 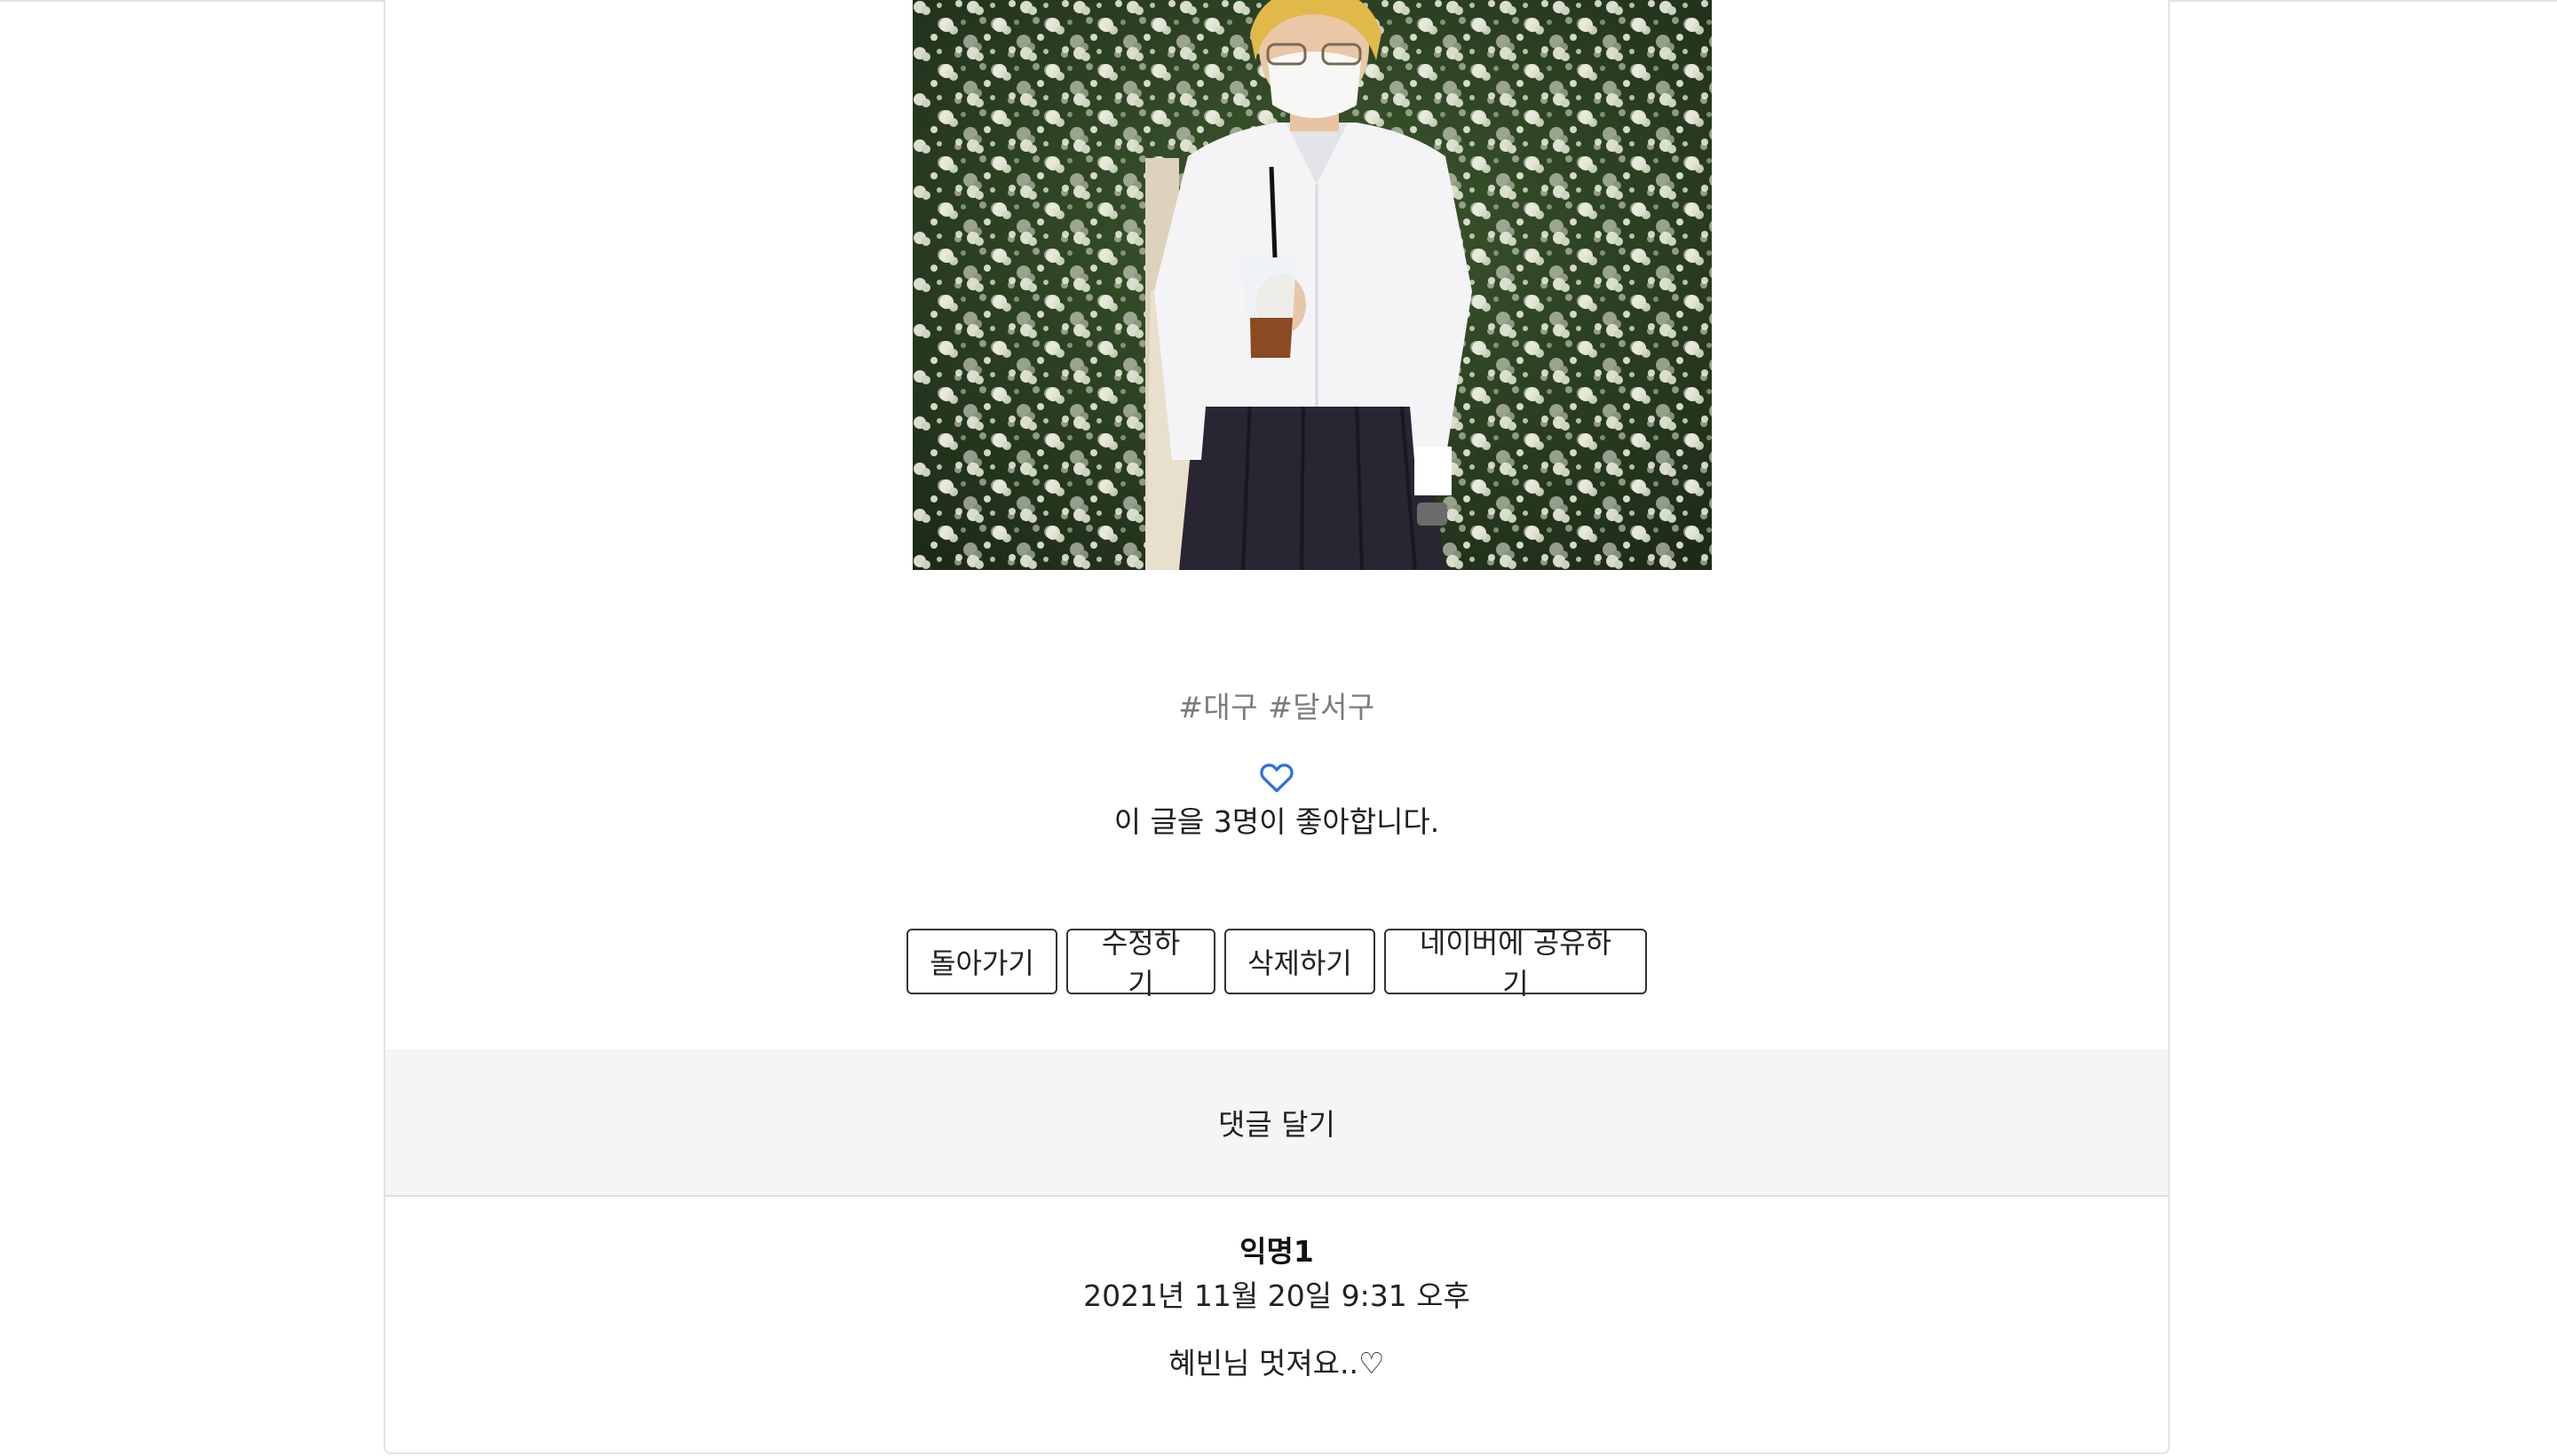 What do you see at coordinates (1276, 1295) in the screenshot?
I see `comment-date: 2021년 11월 20일 9:31 오후` at bounding box center [1276, 1295].